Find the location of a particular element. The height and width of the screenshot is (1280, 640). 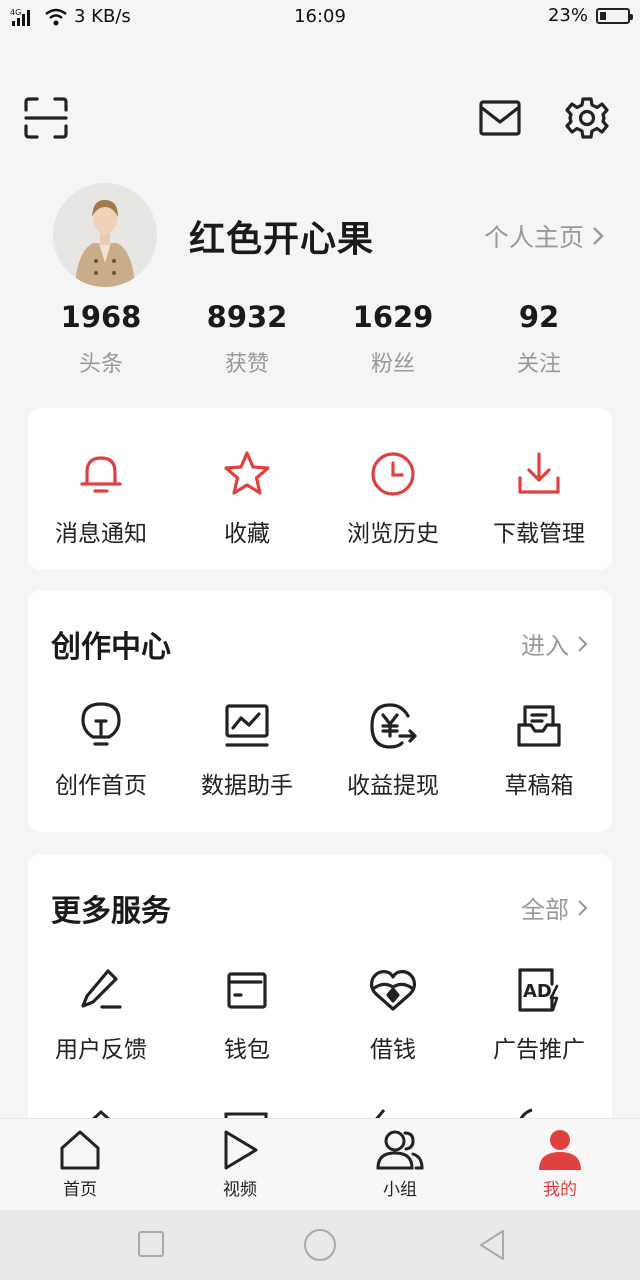

creation-center-enter: 进入 is located at coordinates (554, 643).